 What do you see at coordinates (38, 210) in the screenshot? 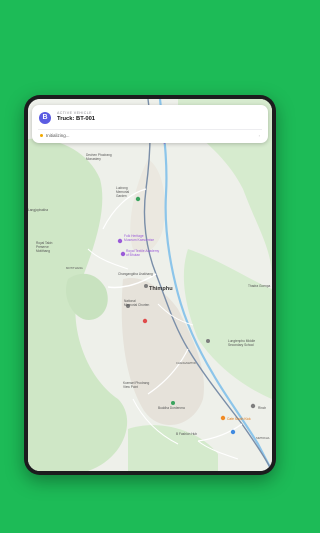
I see `map-label-langjo: Langjophakha` at bounding box center [38, 210].